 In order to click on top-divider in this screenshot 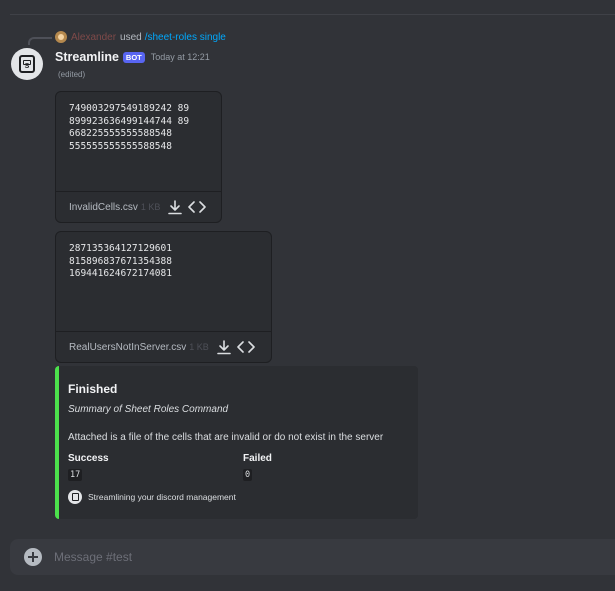, I will do `click(312, 14)`.